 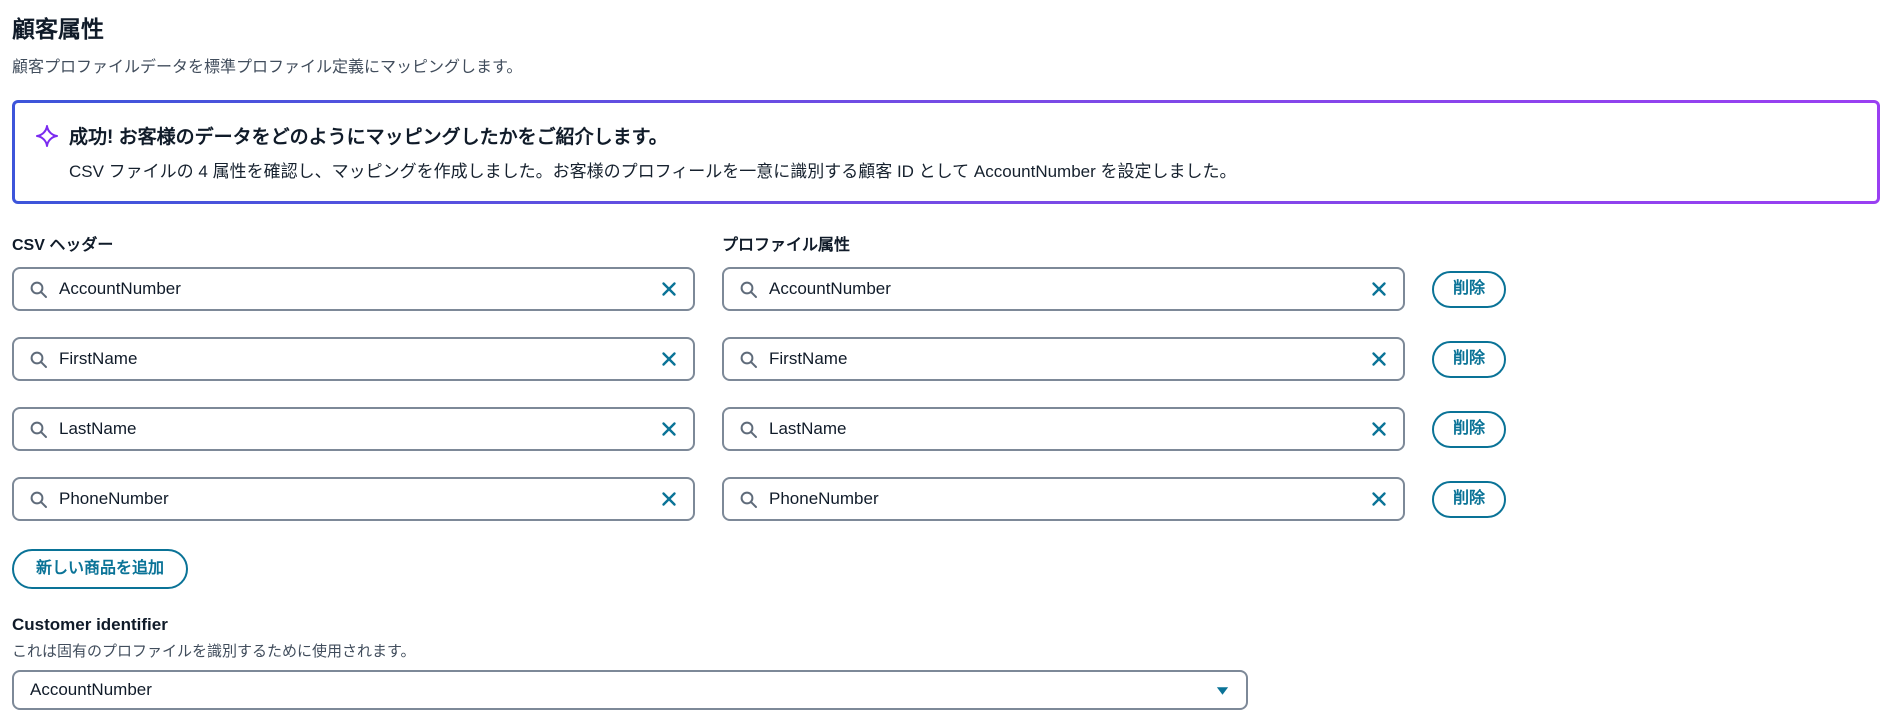 What do you see at coordinates (1222, 690) in the screenshot?
I see `caret-down-icon` at bounding box center [1222, 690].